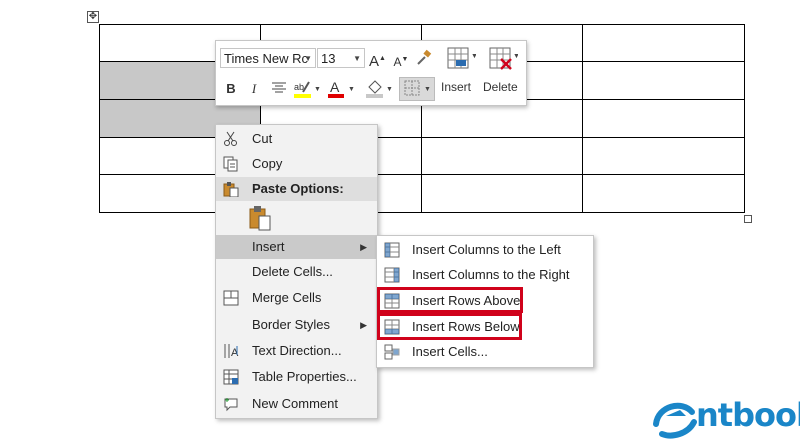 This screenshot has width=800, height=445. What do you see at coordinates (262, 138) in the screenshot?
I see `menu-item-label: Cut` at bounding box center [262, 138].